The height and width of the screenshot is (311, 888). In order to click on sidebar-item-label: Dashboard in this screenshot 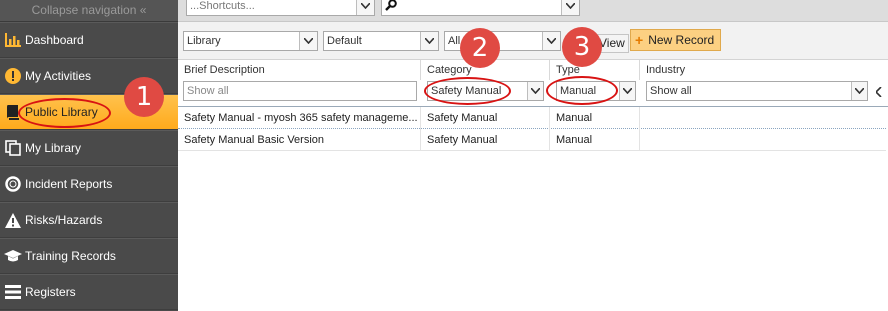, I will do `click(54, 40)`.